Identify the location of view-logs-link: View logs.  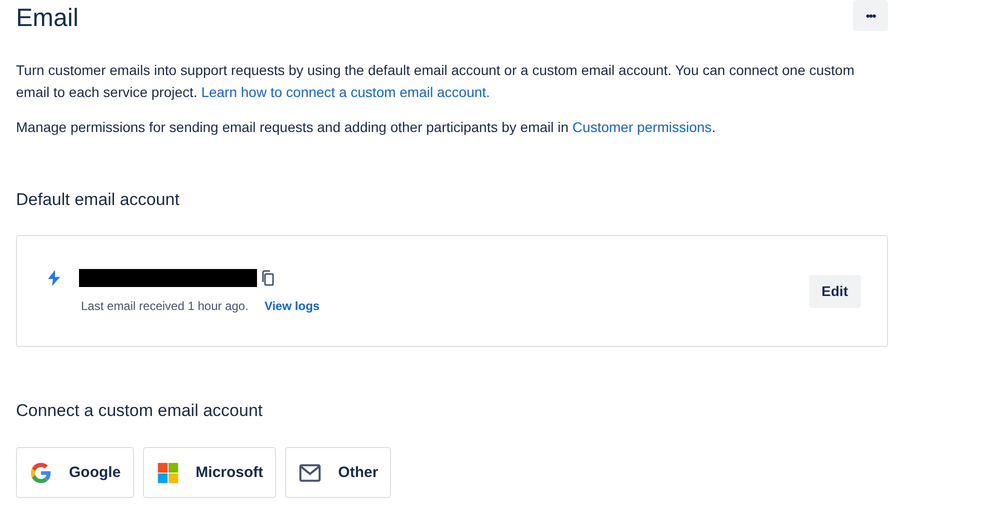
(292, 306).